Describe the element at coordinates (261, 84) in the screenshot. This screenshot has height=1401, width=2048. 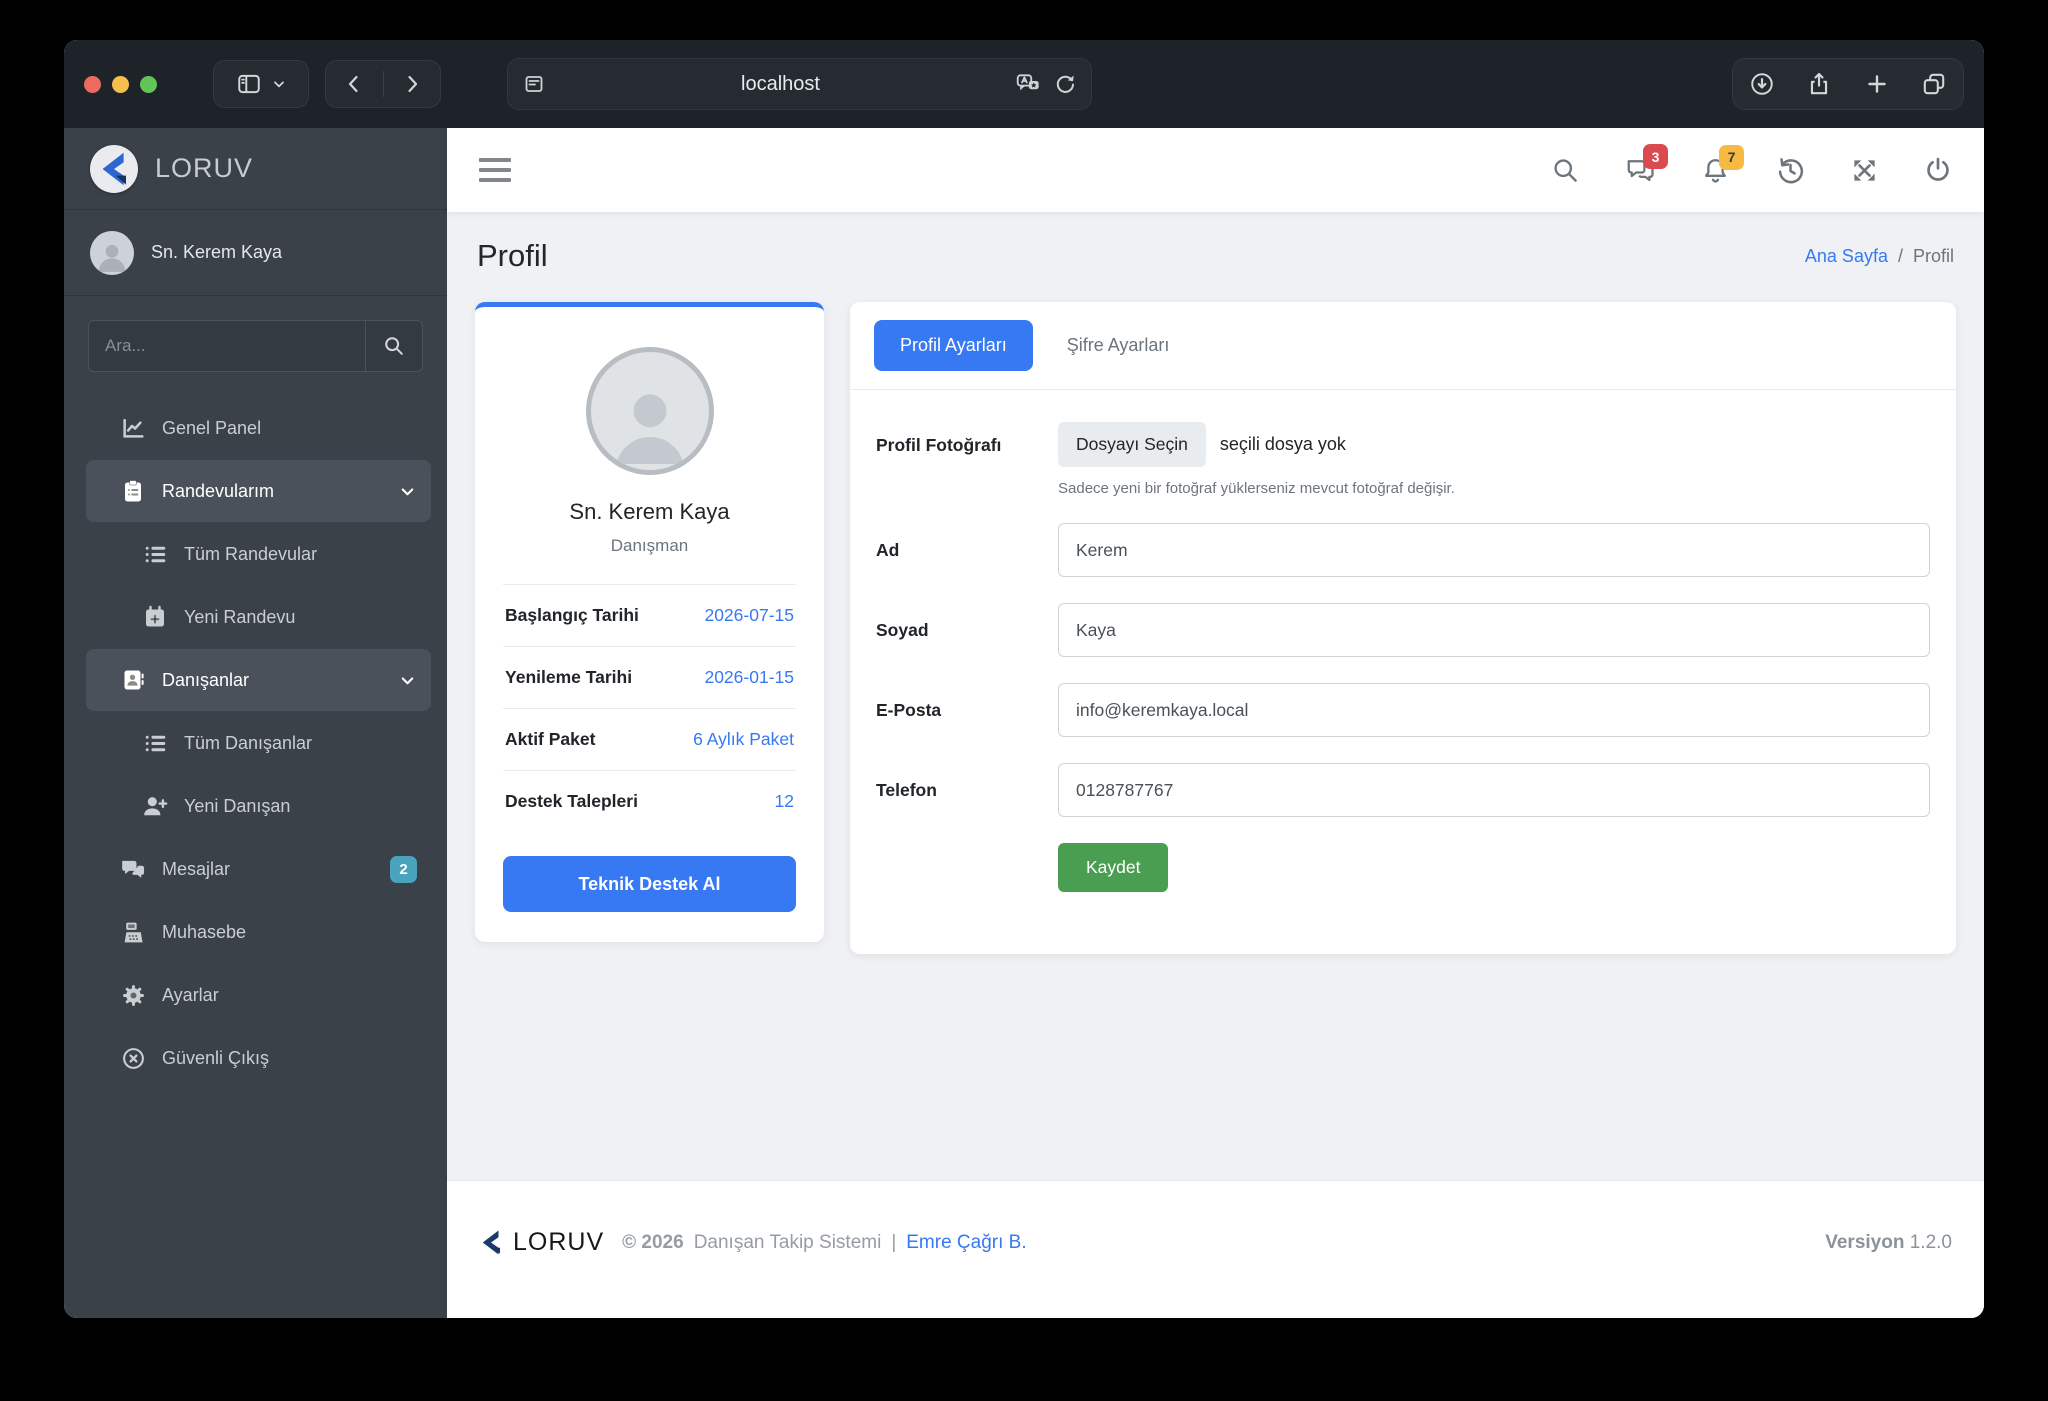
I see `sidebar-toggle-button` at that location.